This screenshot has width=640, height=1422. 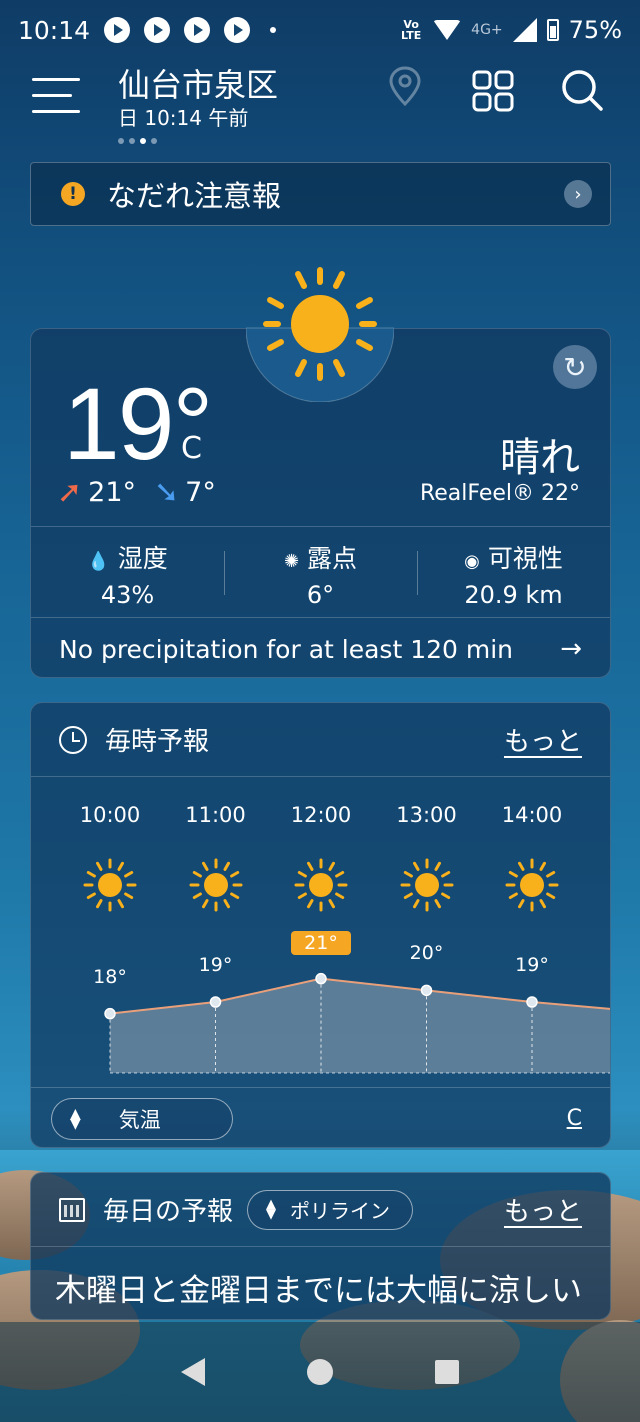 I want to click on alert-text: なだれ注意報, so click(x=194, y=196).